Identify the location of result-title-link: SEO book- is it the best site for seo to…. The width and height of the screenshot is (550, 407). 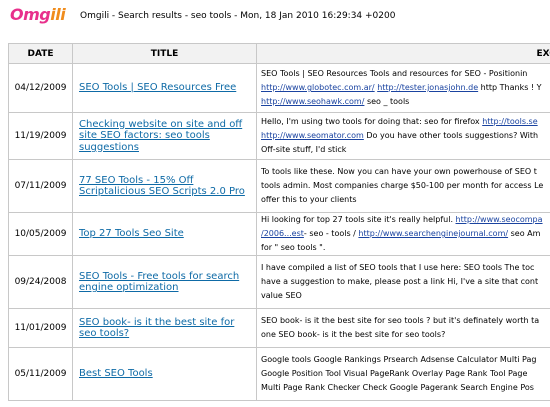
(156, 328).